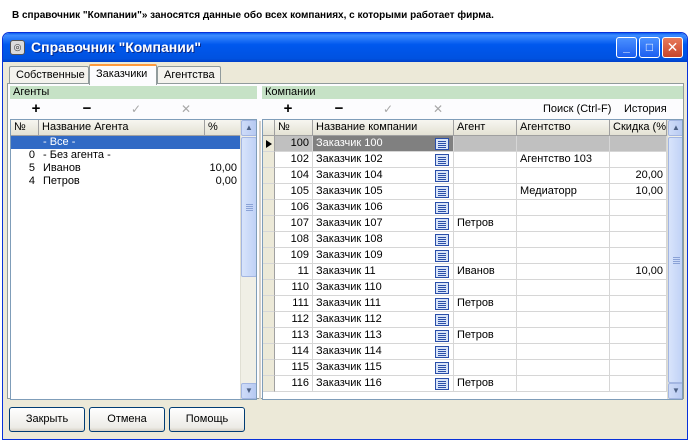  I want to click on companies-col-name: Название компании, so click(383, 128).